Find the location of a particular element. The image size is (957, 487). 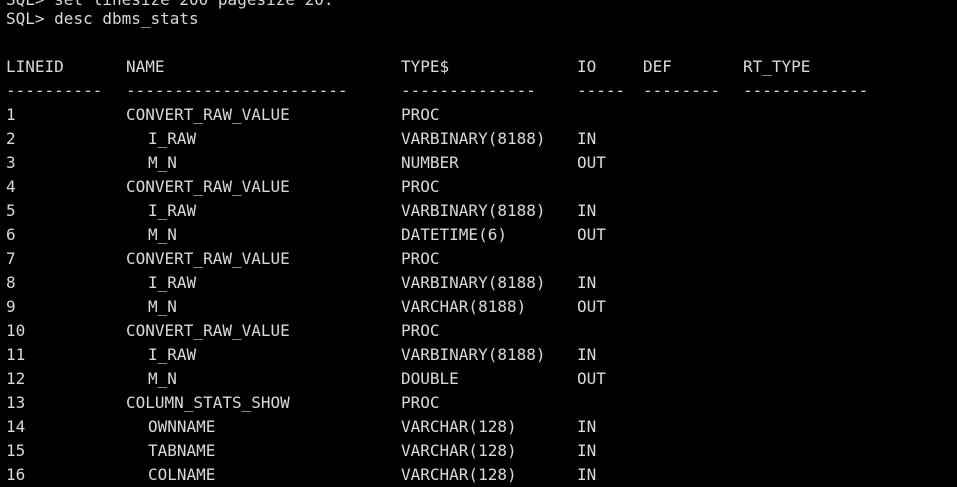

row-lineid: 11 is located at coordinates (16, 354).